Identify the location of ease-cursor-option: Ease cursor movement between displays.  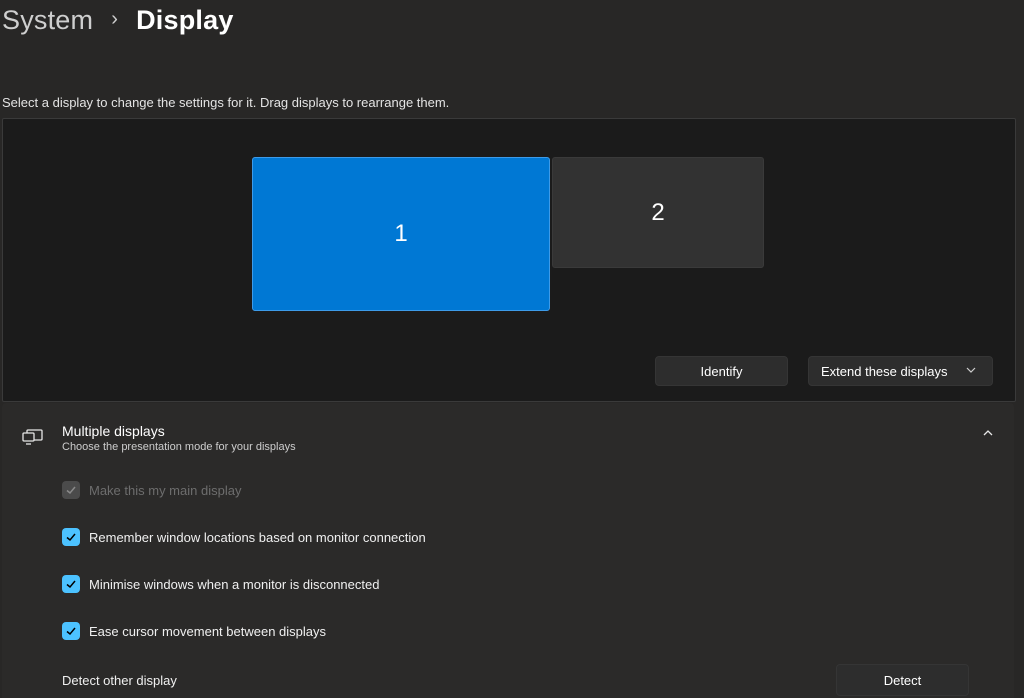
(194, 631).